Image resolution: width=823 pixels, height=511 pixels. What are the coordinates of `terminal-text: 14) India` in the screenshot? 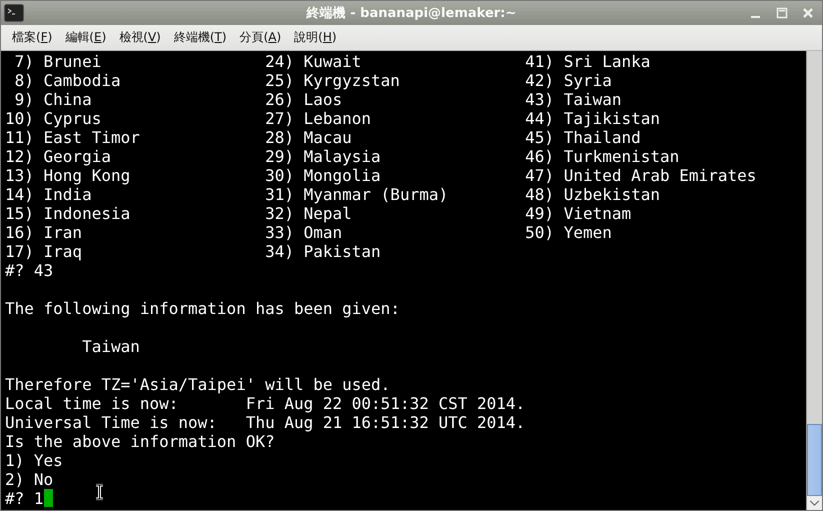 It's located at (49, 194).